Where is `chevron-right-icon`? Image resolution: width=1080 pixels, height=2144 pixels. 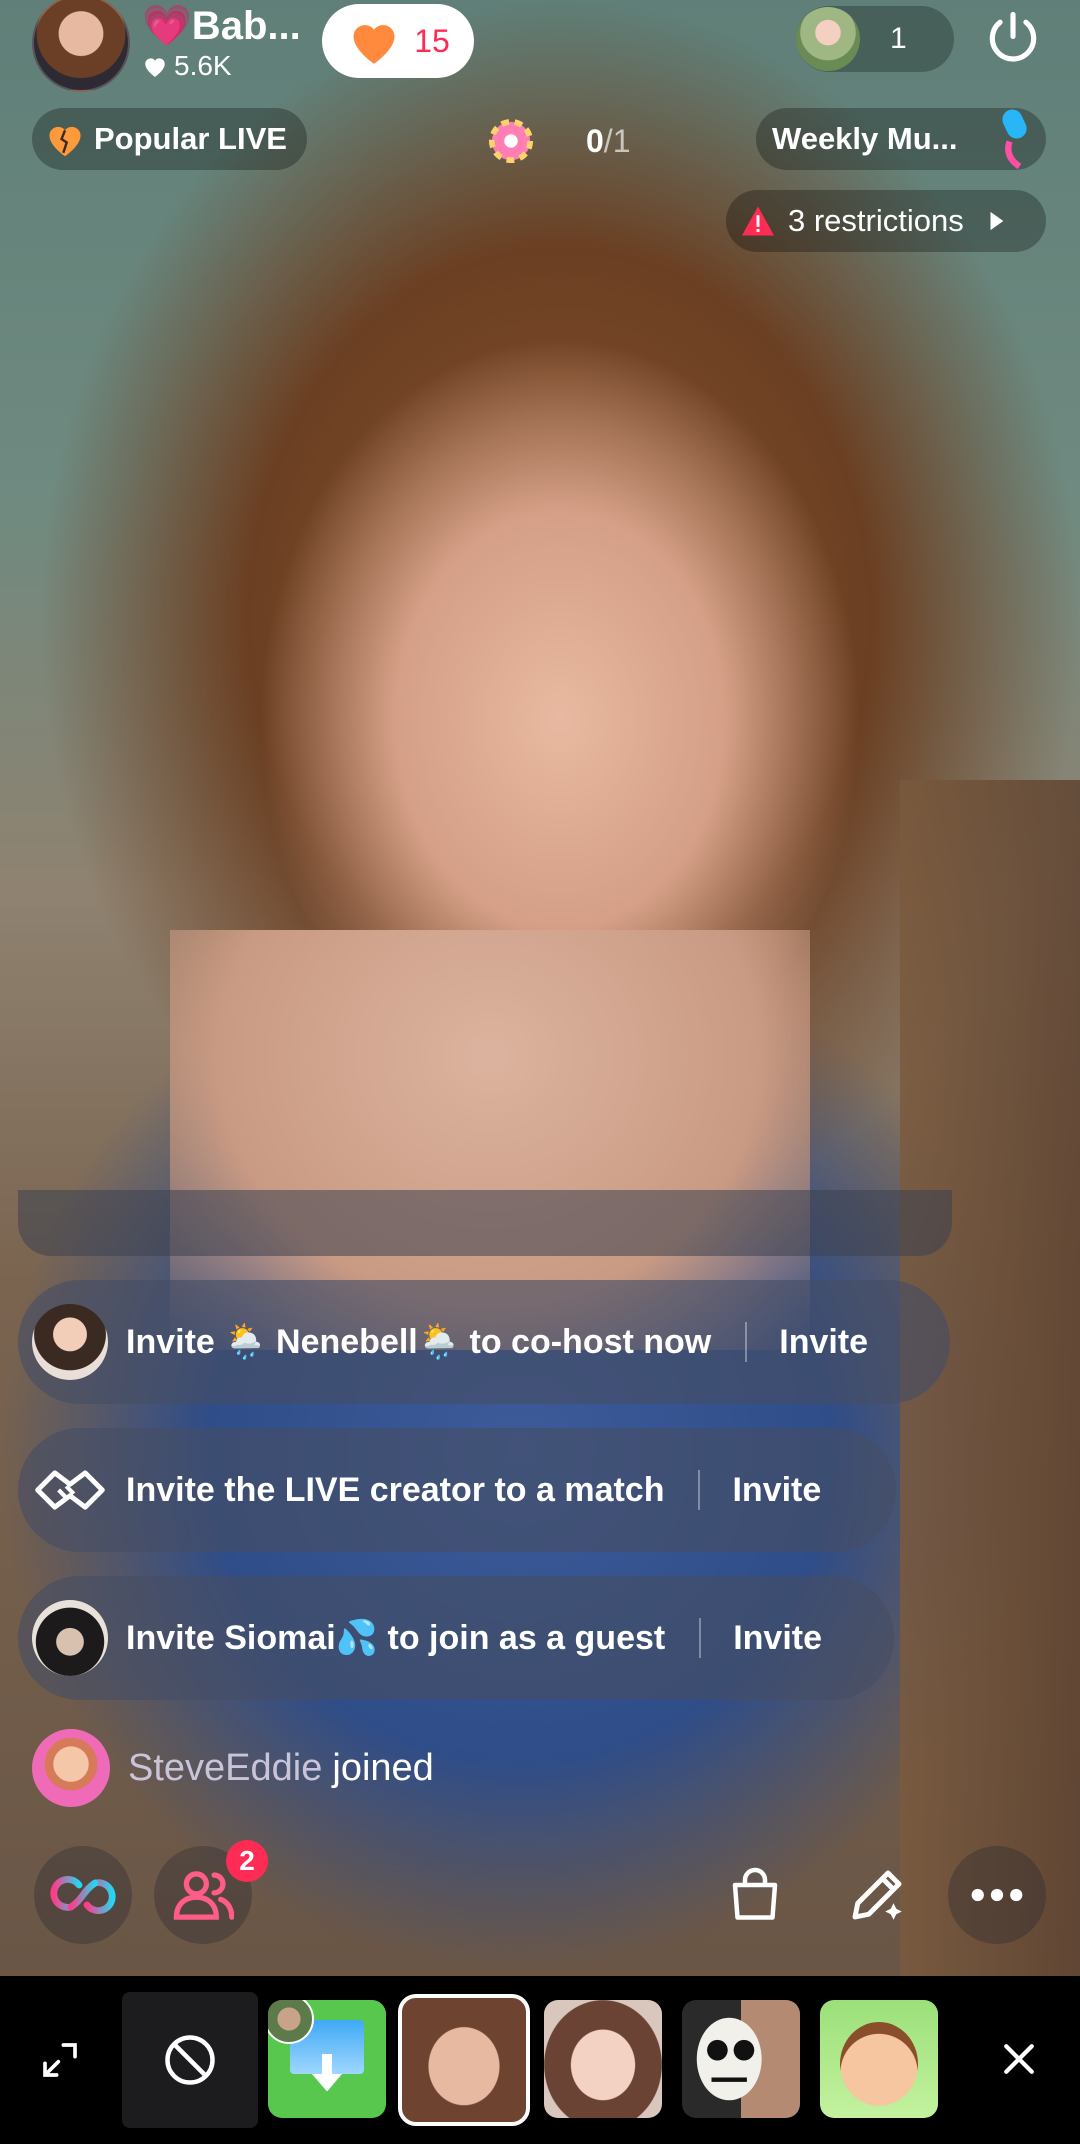 chevron-right-icon is located at coordinates (997, 221).